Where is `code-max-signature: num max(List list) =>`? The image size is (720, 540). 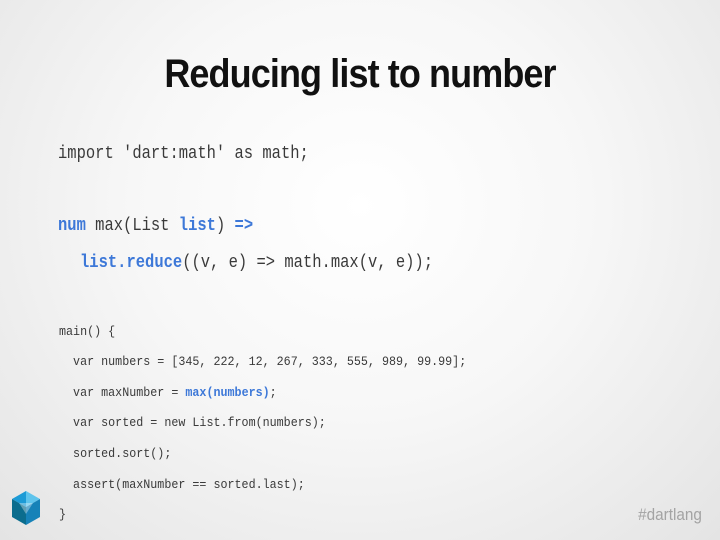 code-max-signature: num max(List list) => is located at coordinates (156, 226).